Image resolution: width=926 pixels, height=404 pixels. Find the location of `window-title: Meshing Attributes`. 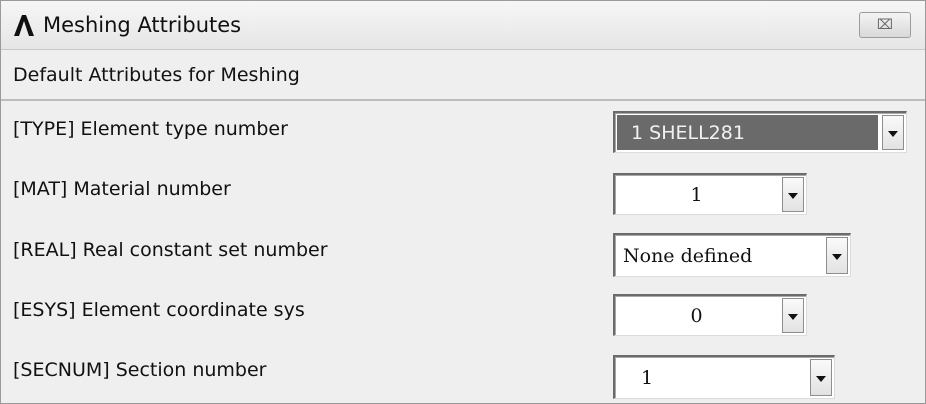

window-title: Meshing Attributes is located at coordinates (142, 25).